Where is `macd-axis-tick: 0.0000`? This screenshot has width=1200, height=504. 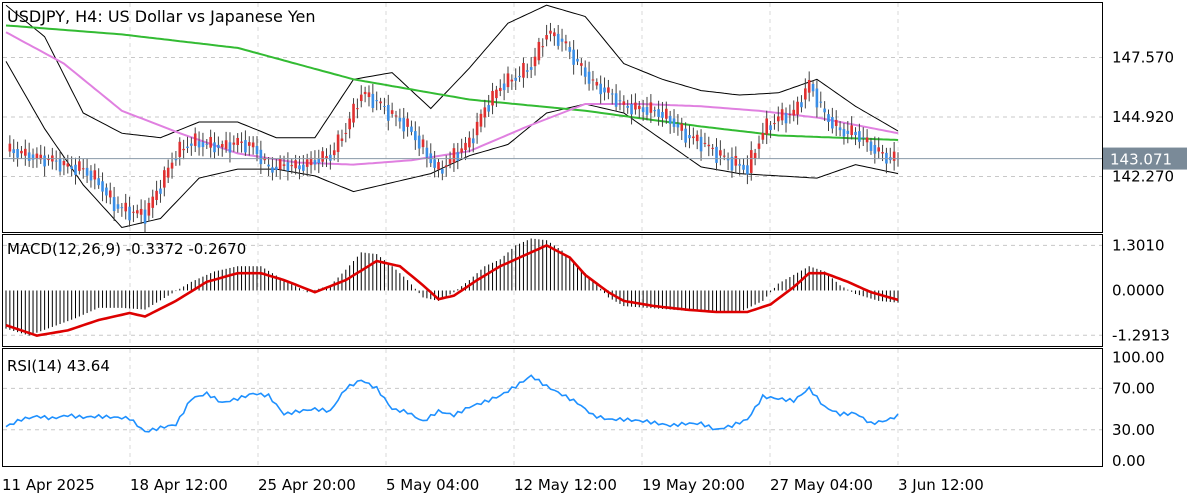
macd-axis-tick: 0.0000 is located at coordinates (1138, 291).